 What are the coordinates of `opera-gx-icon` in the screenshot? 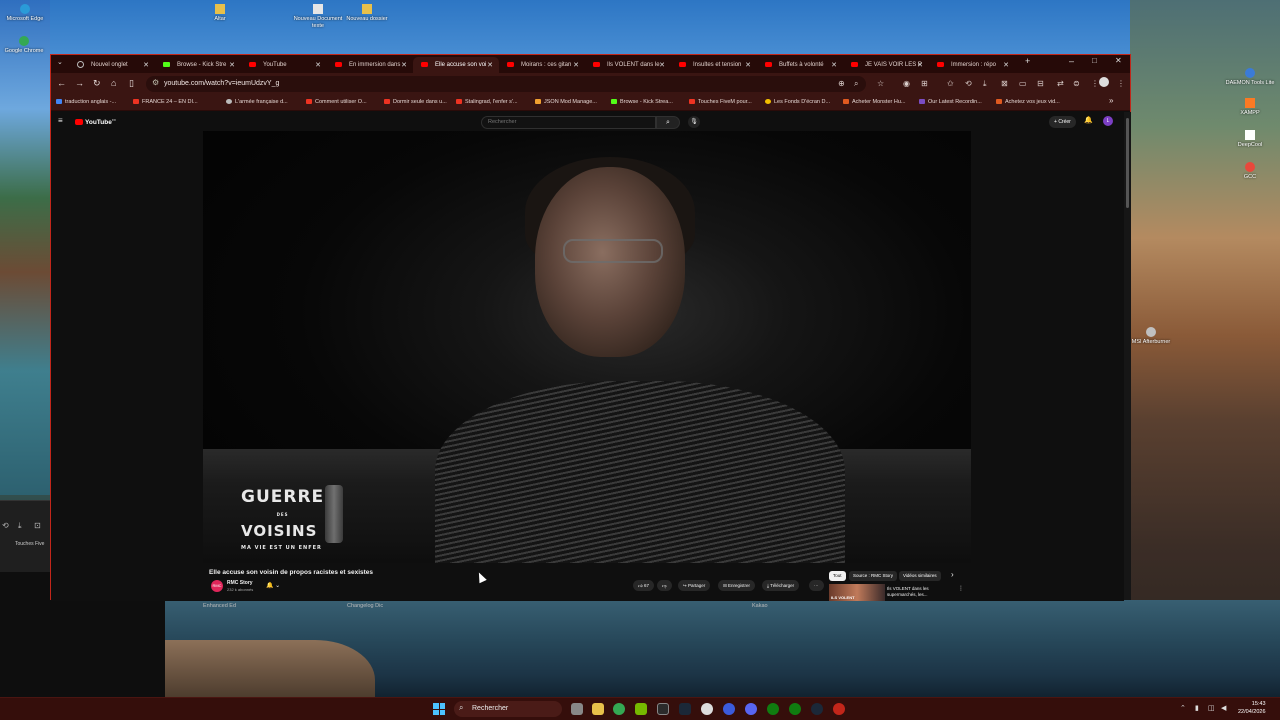 It's located at (839, 709).